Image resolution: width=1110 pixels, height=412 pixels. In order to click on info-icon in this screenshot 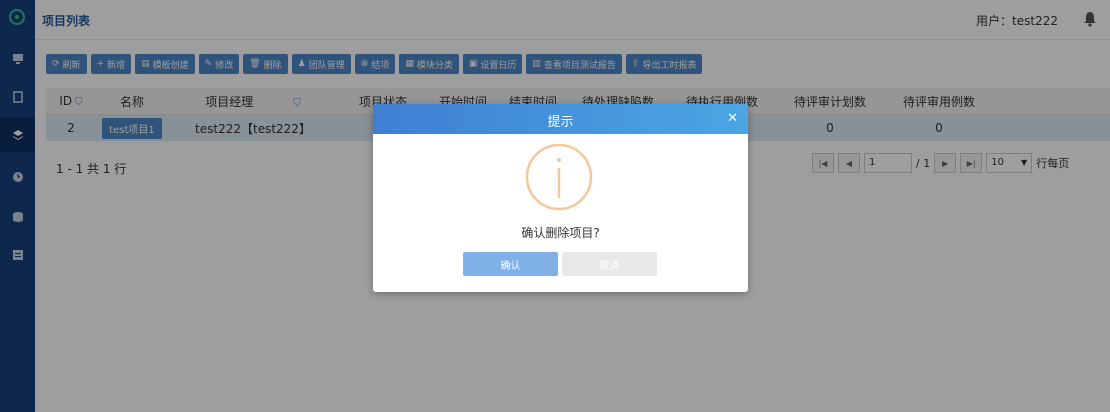, I will do `click(559, 177)`.